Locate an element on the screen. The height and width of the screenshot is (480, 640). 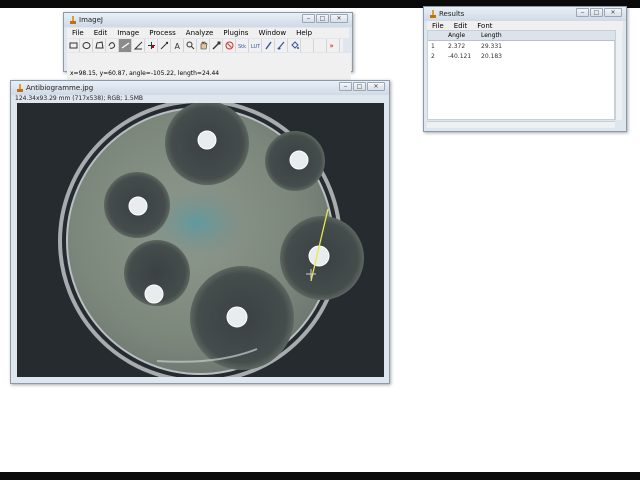
row-angle: 2.372 is located at coordinates (457, 46).